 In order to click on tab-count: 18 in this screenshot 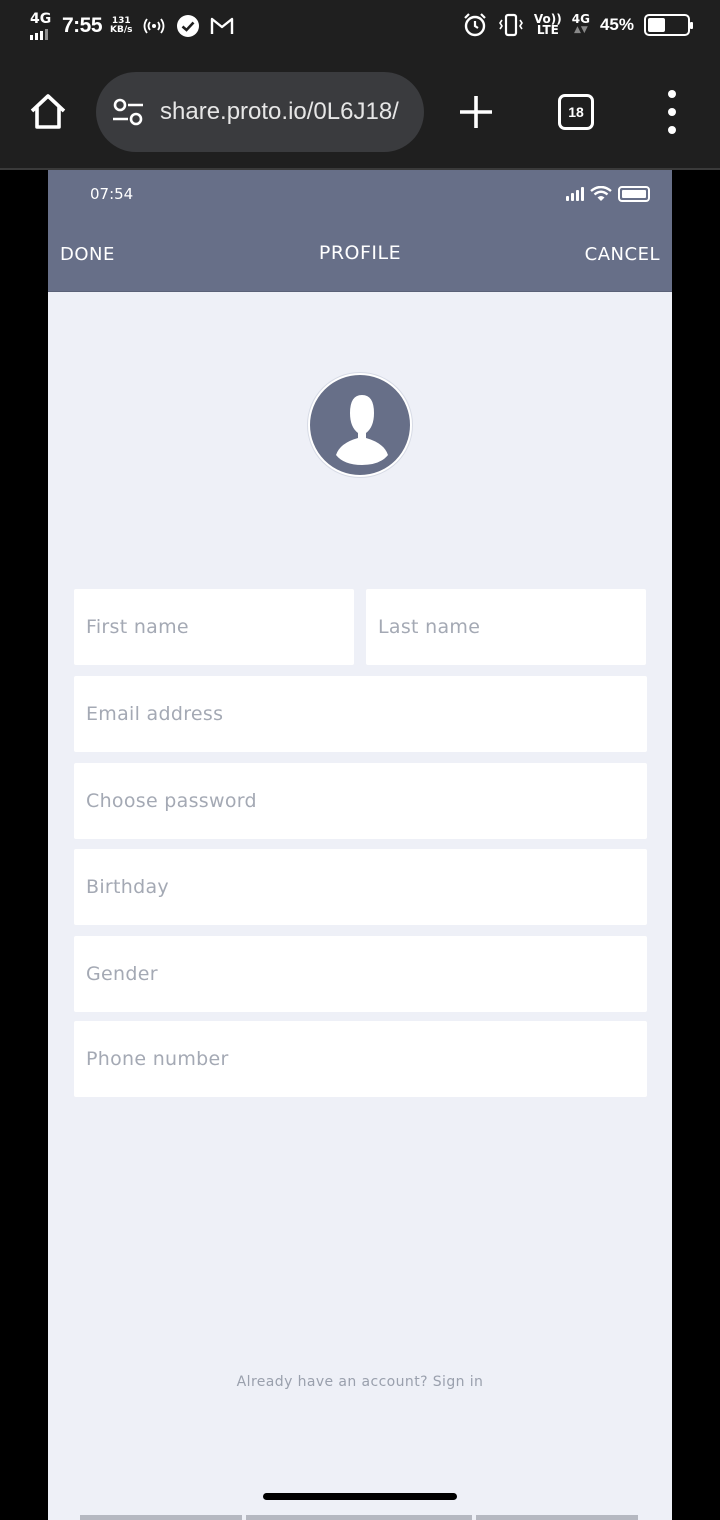, I will do `click(576, 112)`.